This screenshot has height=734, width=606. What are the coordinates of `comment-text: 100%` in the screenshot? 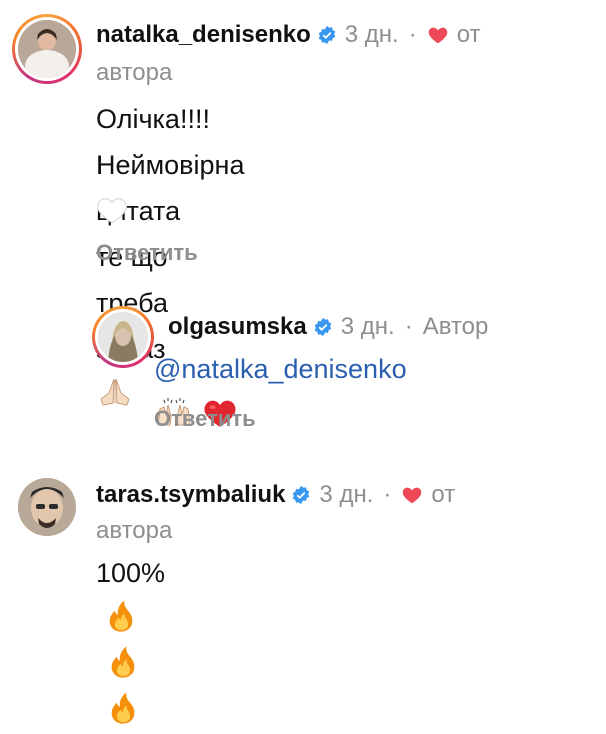 It's located at (130, 642).